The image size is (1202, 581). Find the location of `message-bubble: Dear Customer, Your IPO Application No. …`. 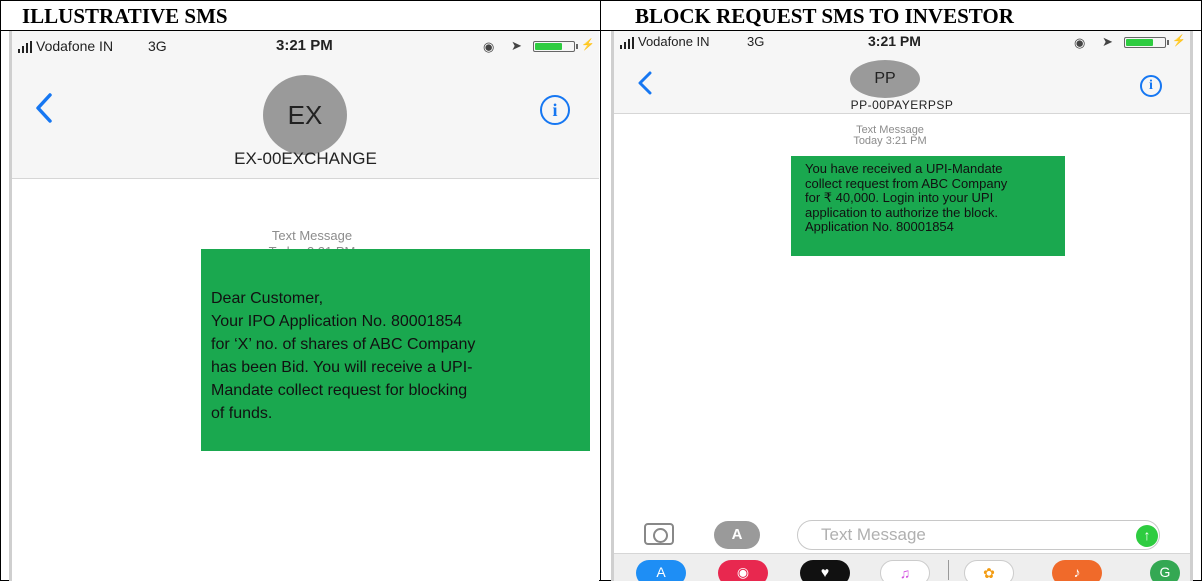

message-bubble: Dear Customer, Your IPO Application No. … is located at coordinates (395, 350).